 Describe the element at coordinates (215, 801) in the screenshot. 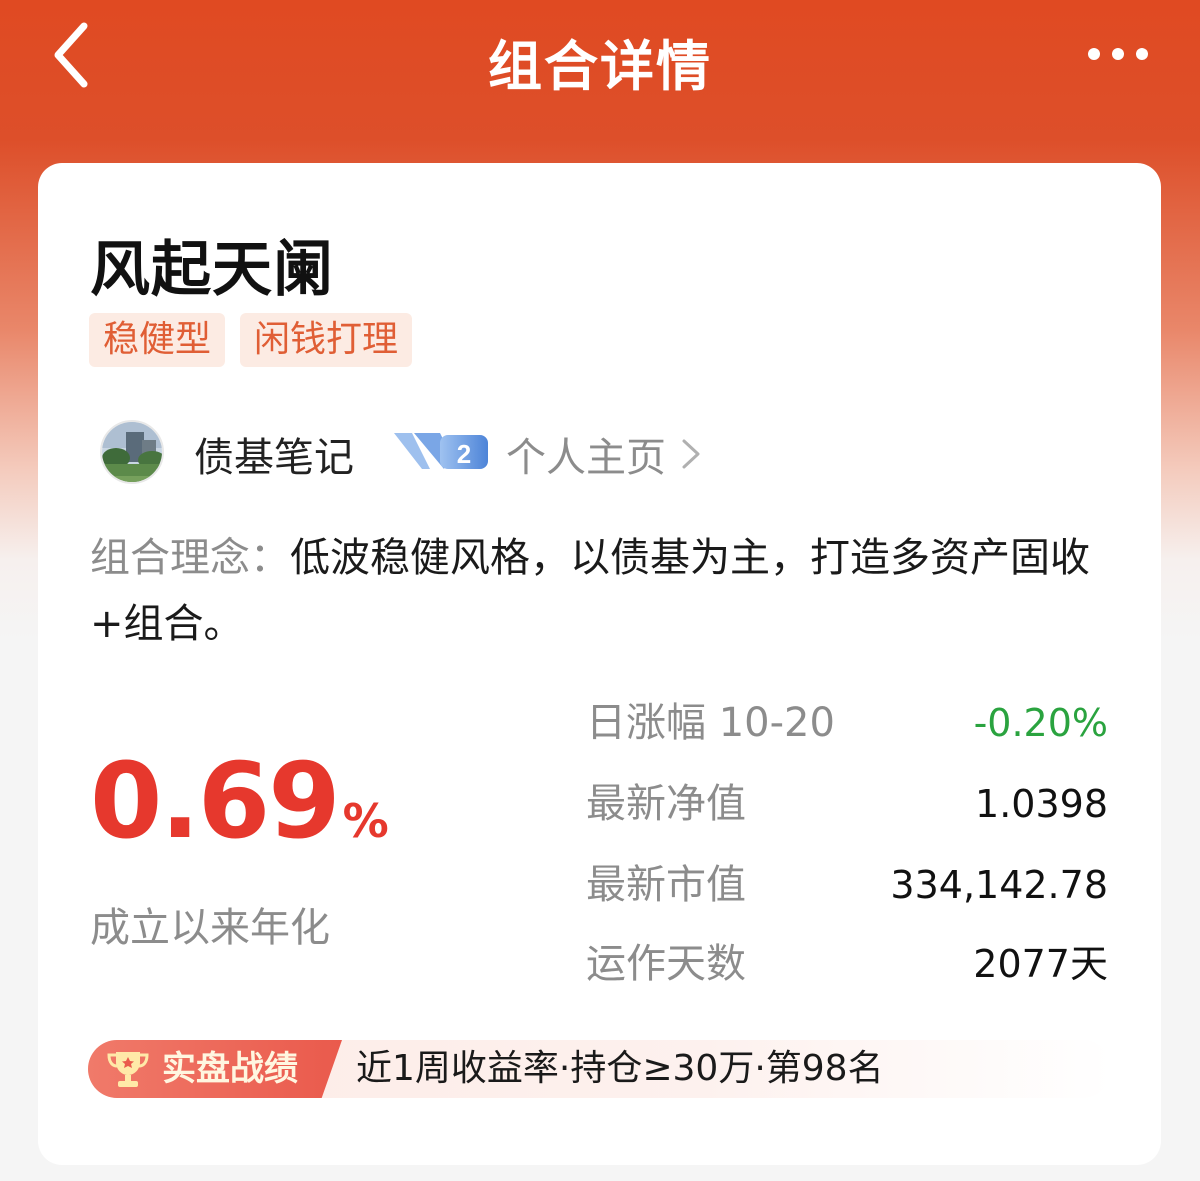

I see `annualized-value: 0.69` at that location.